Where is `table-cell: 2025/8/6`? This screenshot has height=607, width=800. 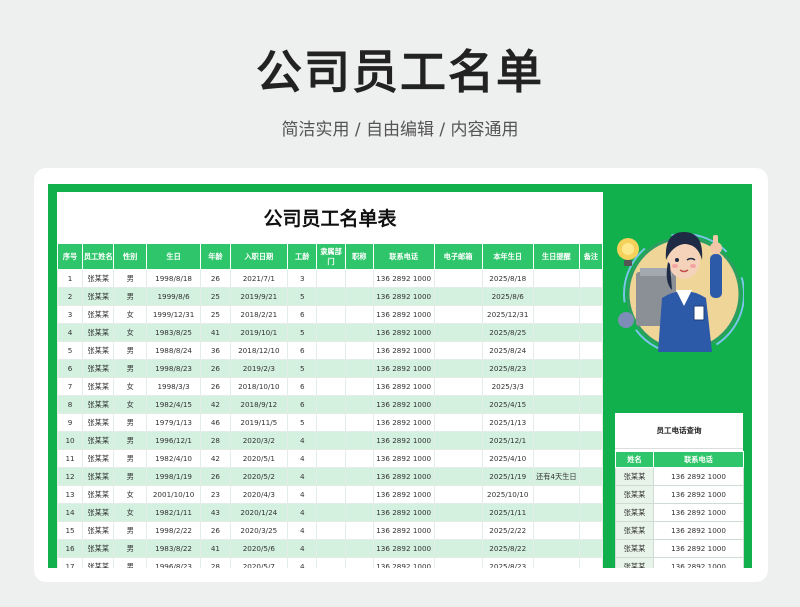
table-cell: 2025/8/6 is located at coordinates (507, 296).